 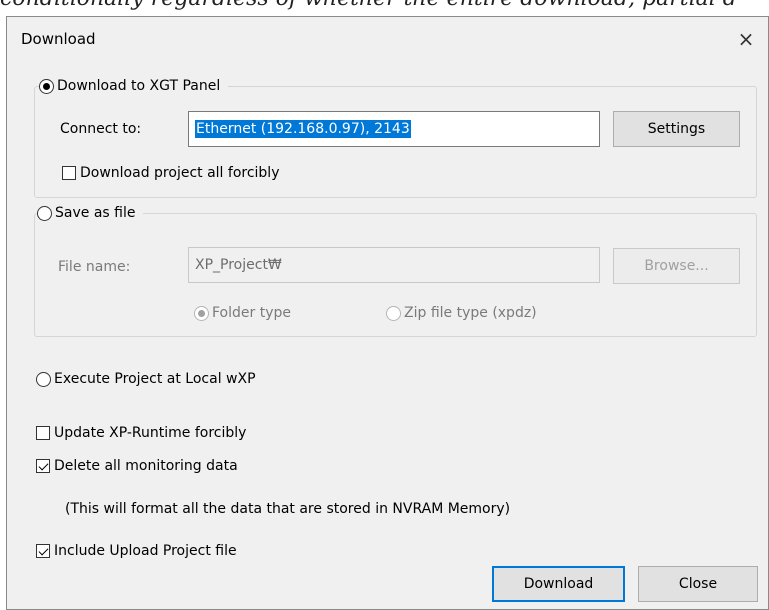 I want to click on connect-to-value: Ethernet (192.168.0.97), 2143, so click(x=303, y=129).